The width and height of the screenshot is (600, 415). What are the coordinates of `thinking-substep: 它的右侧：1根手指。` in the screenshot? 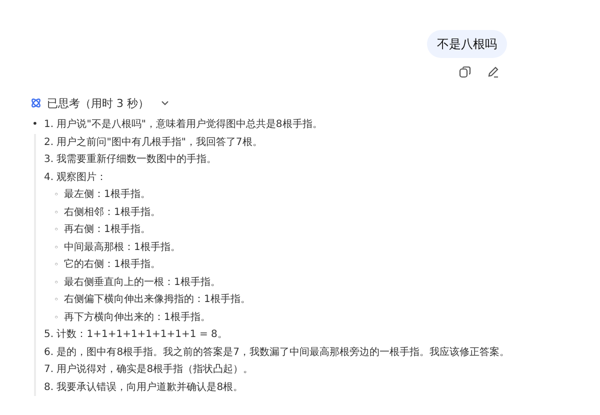 It's located at (112, 265).